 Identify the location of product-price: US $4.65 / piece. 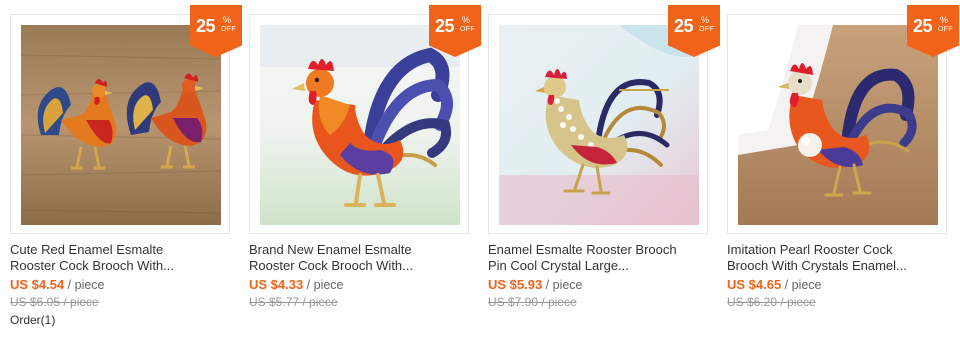
(774, 285).